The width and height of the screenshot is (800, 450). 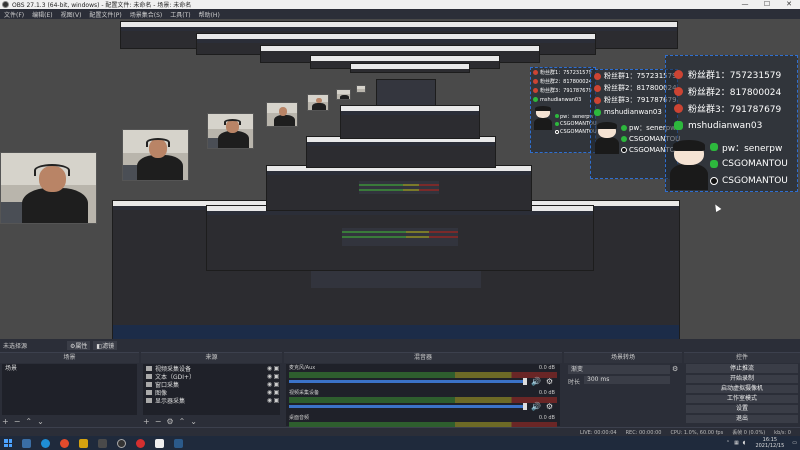 What do you see at coordinates (14, 14) in the screenshot?
I see `menu-file: 文件(F)` at bounding box center [14, 14].